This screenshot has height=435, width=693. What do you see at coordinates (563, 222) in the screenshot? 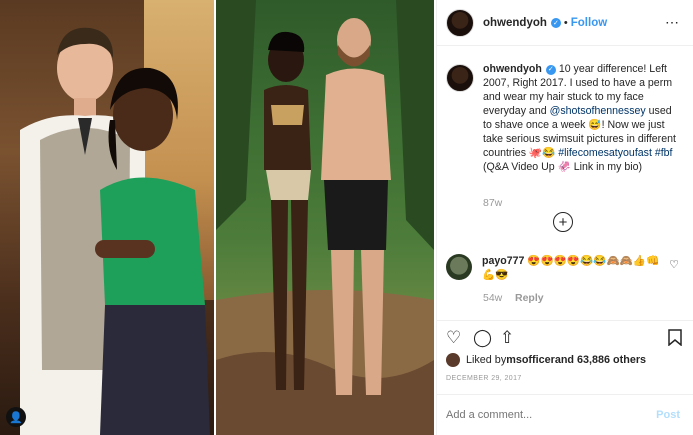
I see `load-more-comments-icon: +` at bounding box center [563, 222].